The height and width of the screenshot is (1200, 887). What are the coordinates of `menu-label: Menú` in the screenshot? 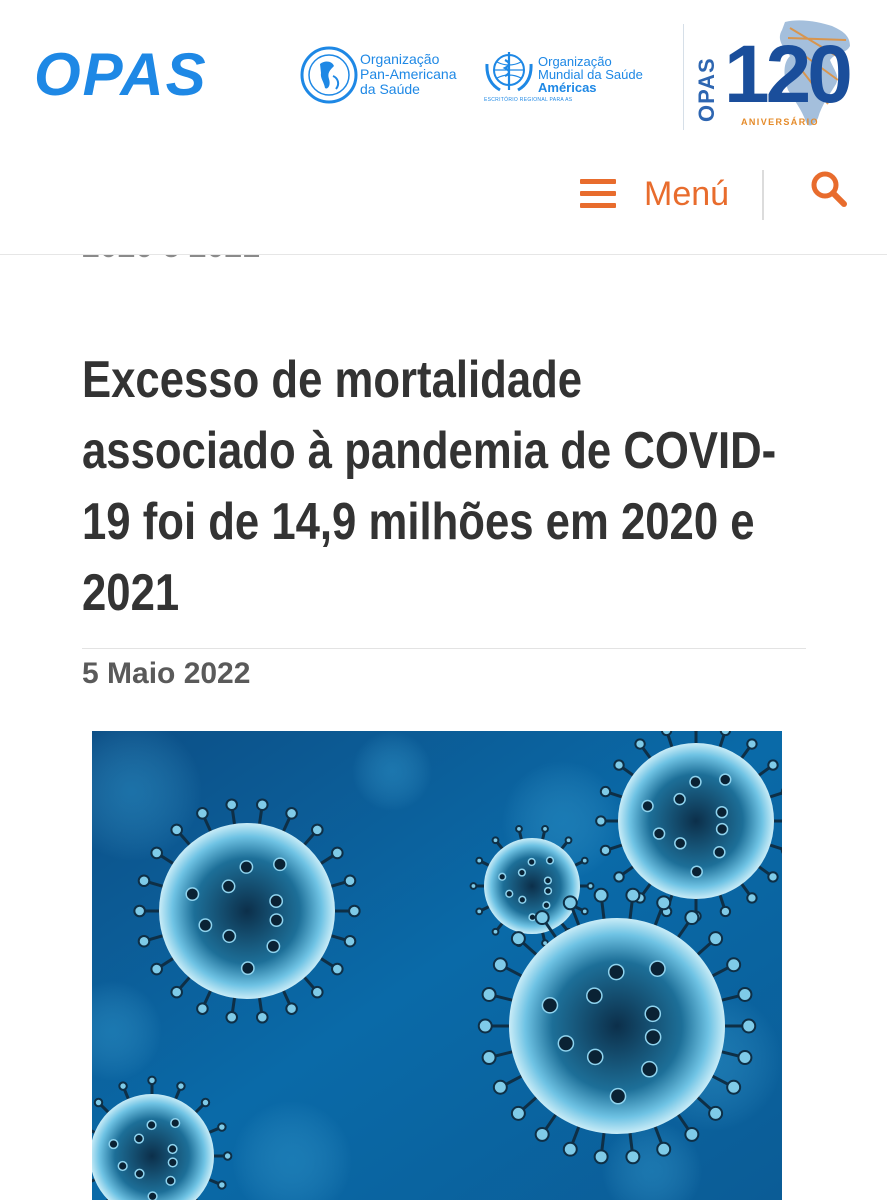 It's located at (686, 194).